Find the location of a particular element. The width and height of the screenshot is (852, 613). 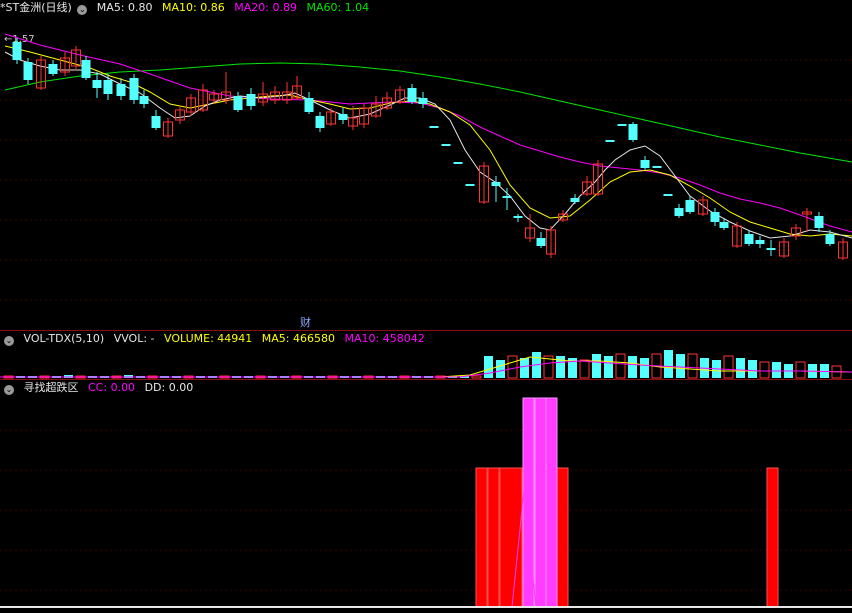

volume-bars-layer is located at coordinates (422, 364).